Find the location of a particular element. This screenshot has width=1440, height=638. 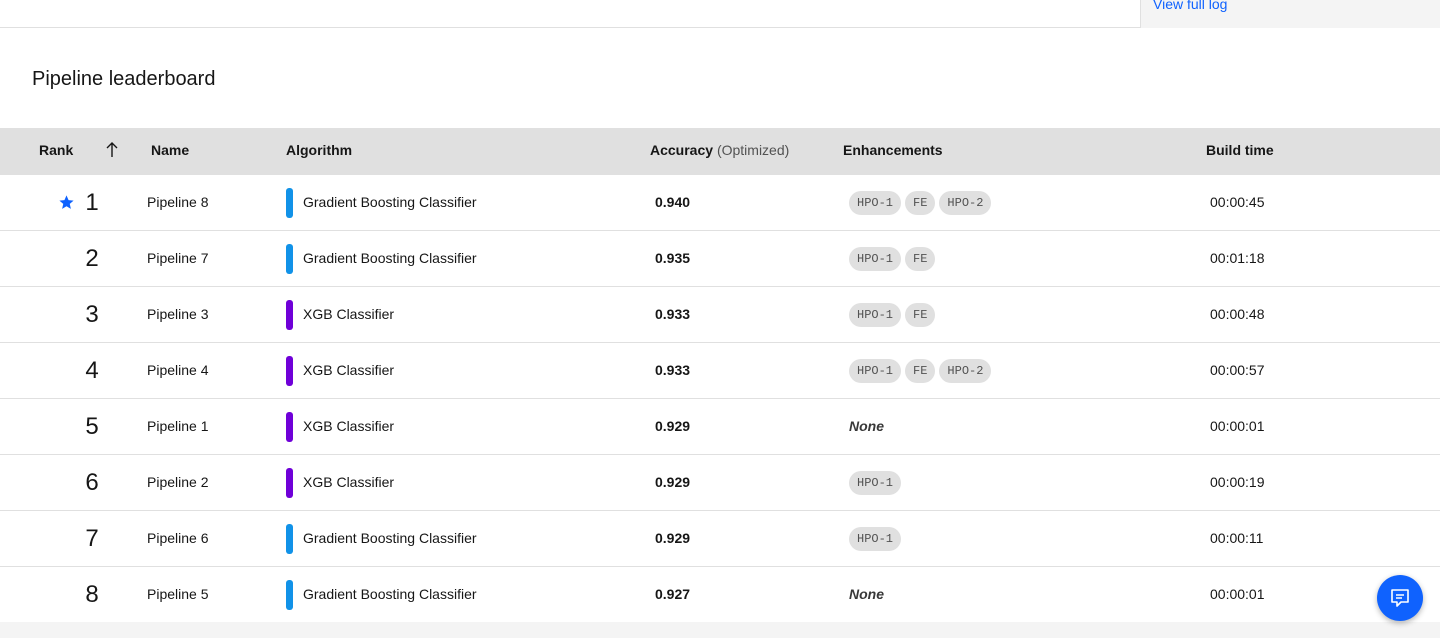

log-panel: View full log is located at coordinates (1290, 14).